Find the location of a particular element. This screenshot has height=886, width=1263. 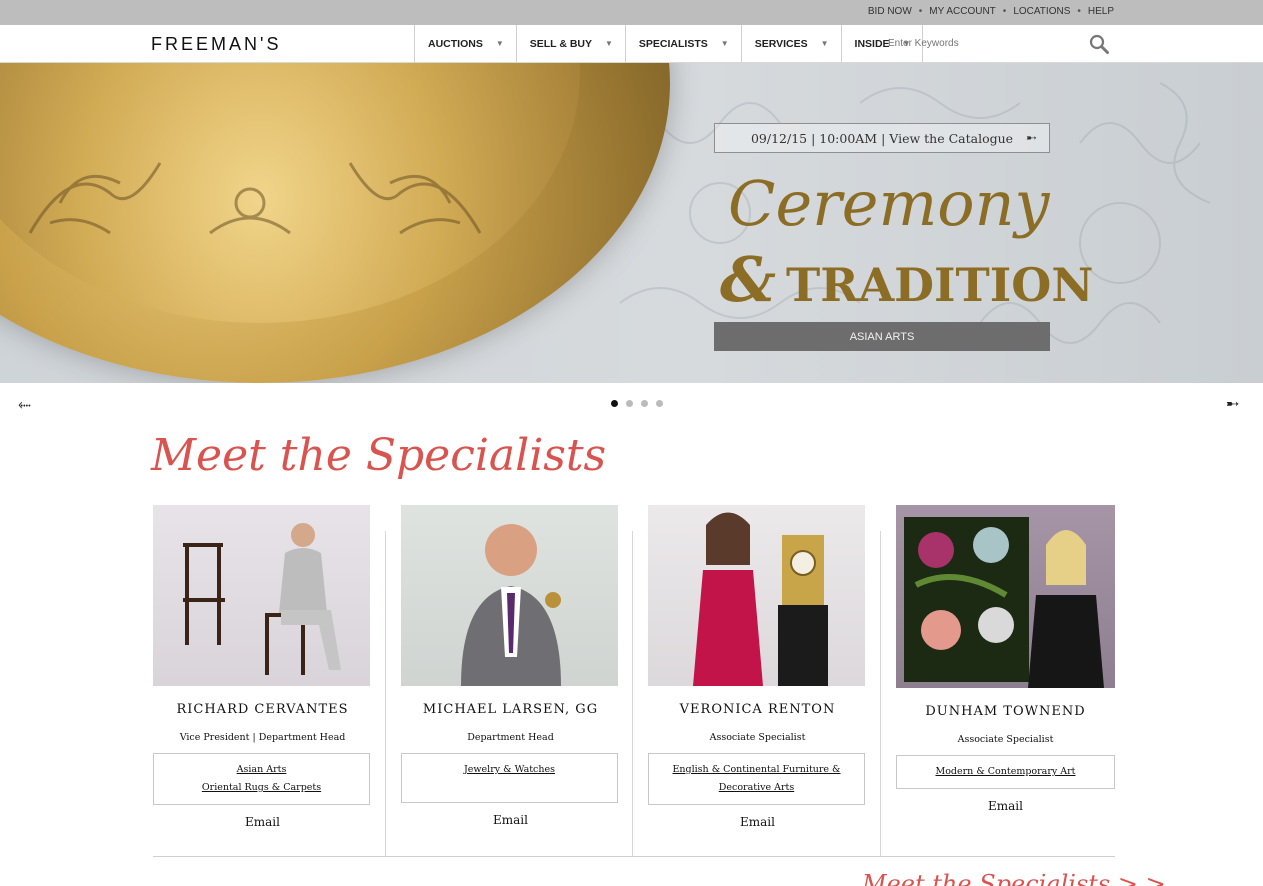

hero-title-tradition: TRADITION is located at coordinates (939, 285).